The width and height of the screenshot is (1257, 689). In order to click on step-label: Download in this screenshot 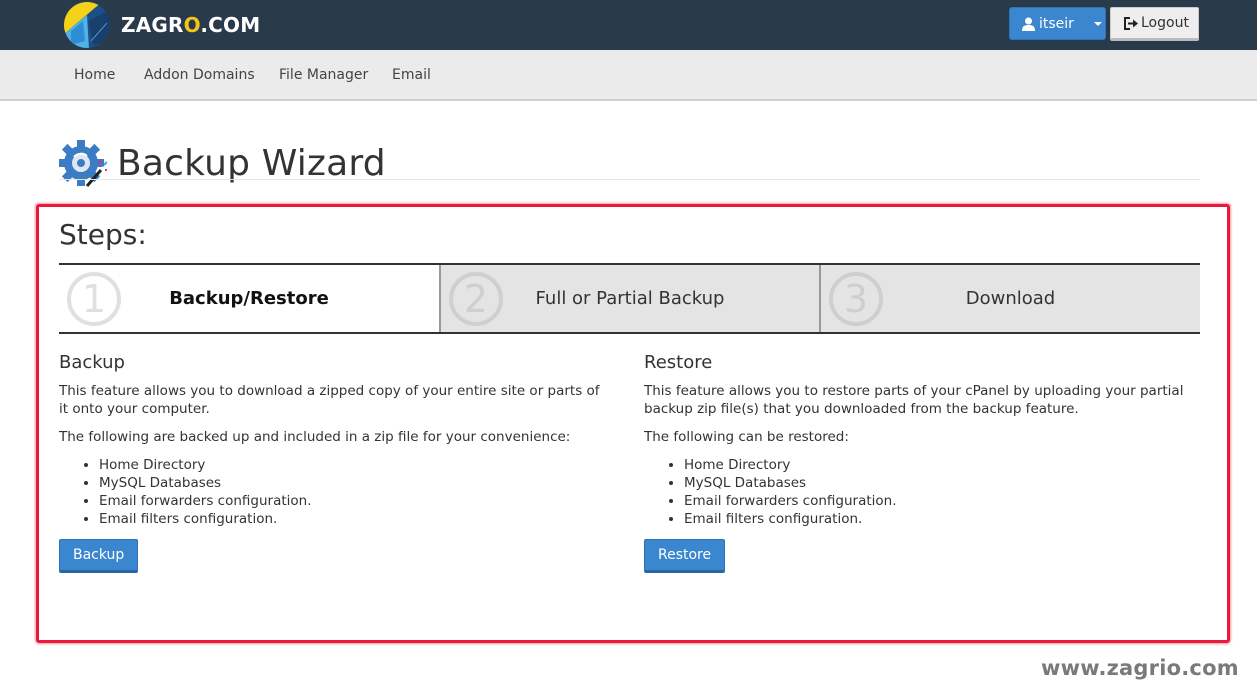, I will do `click(1010, 298)`.